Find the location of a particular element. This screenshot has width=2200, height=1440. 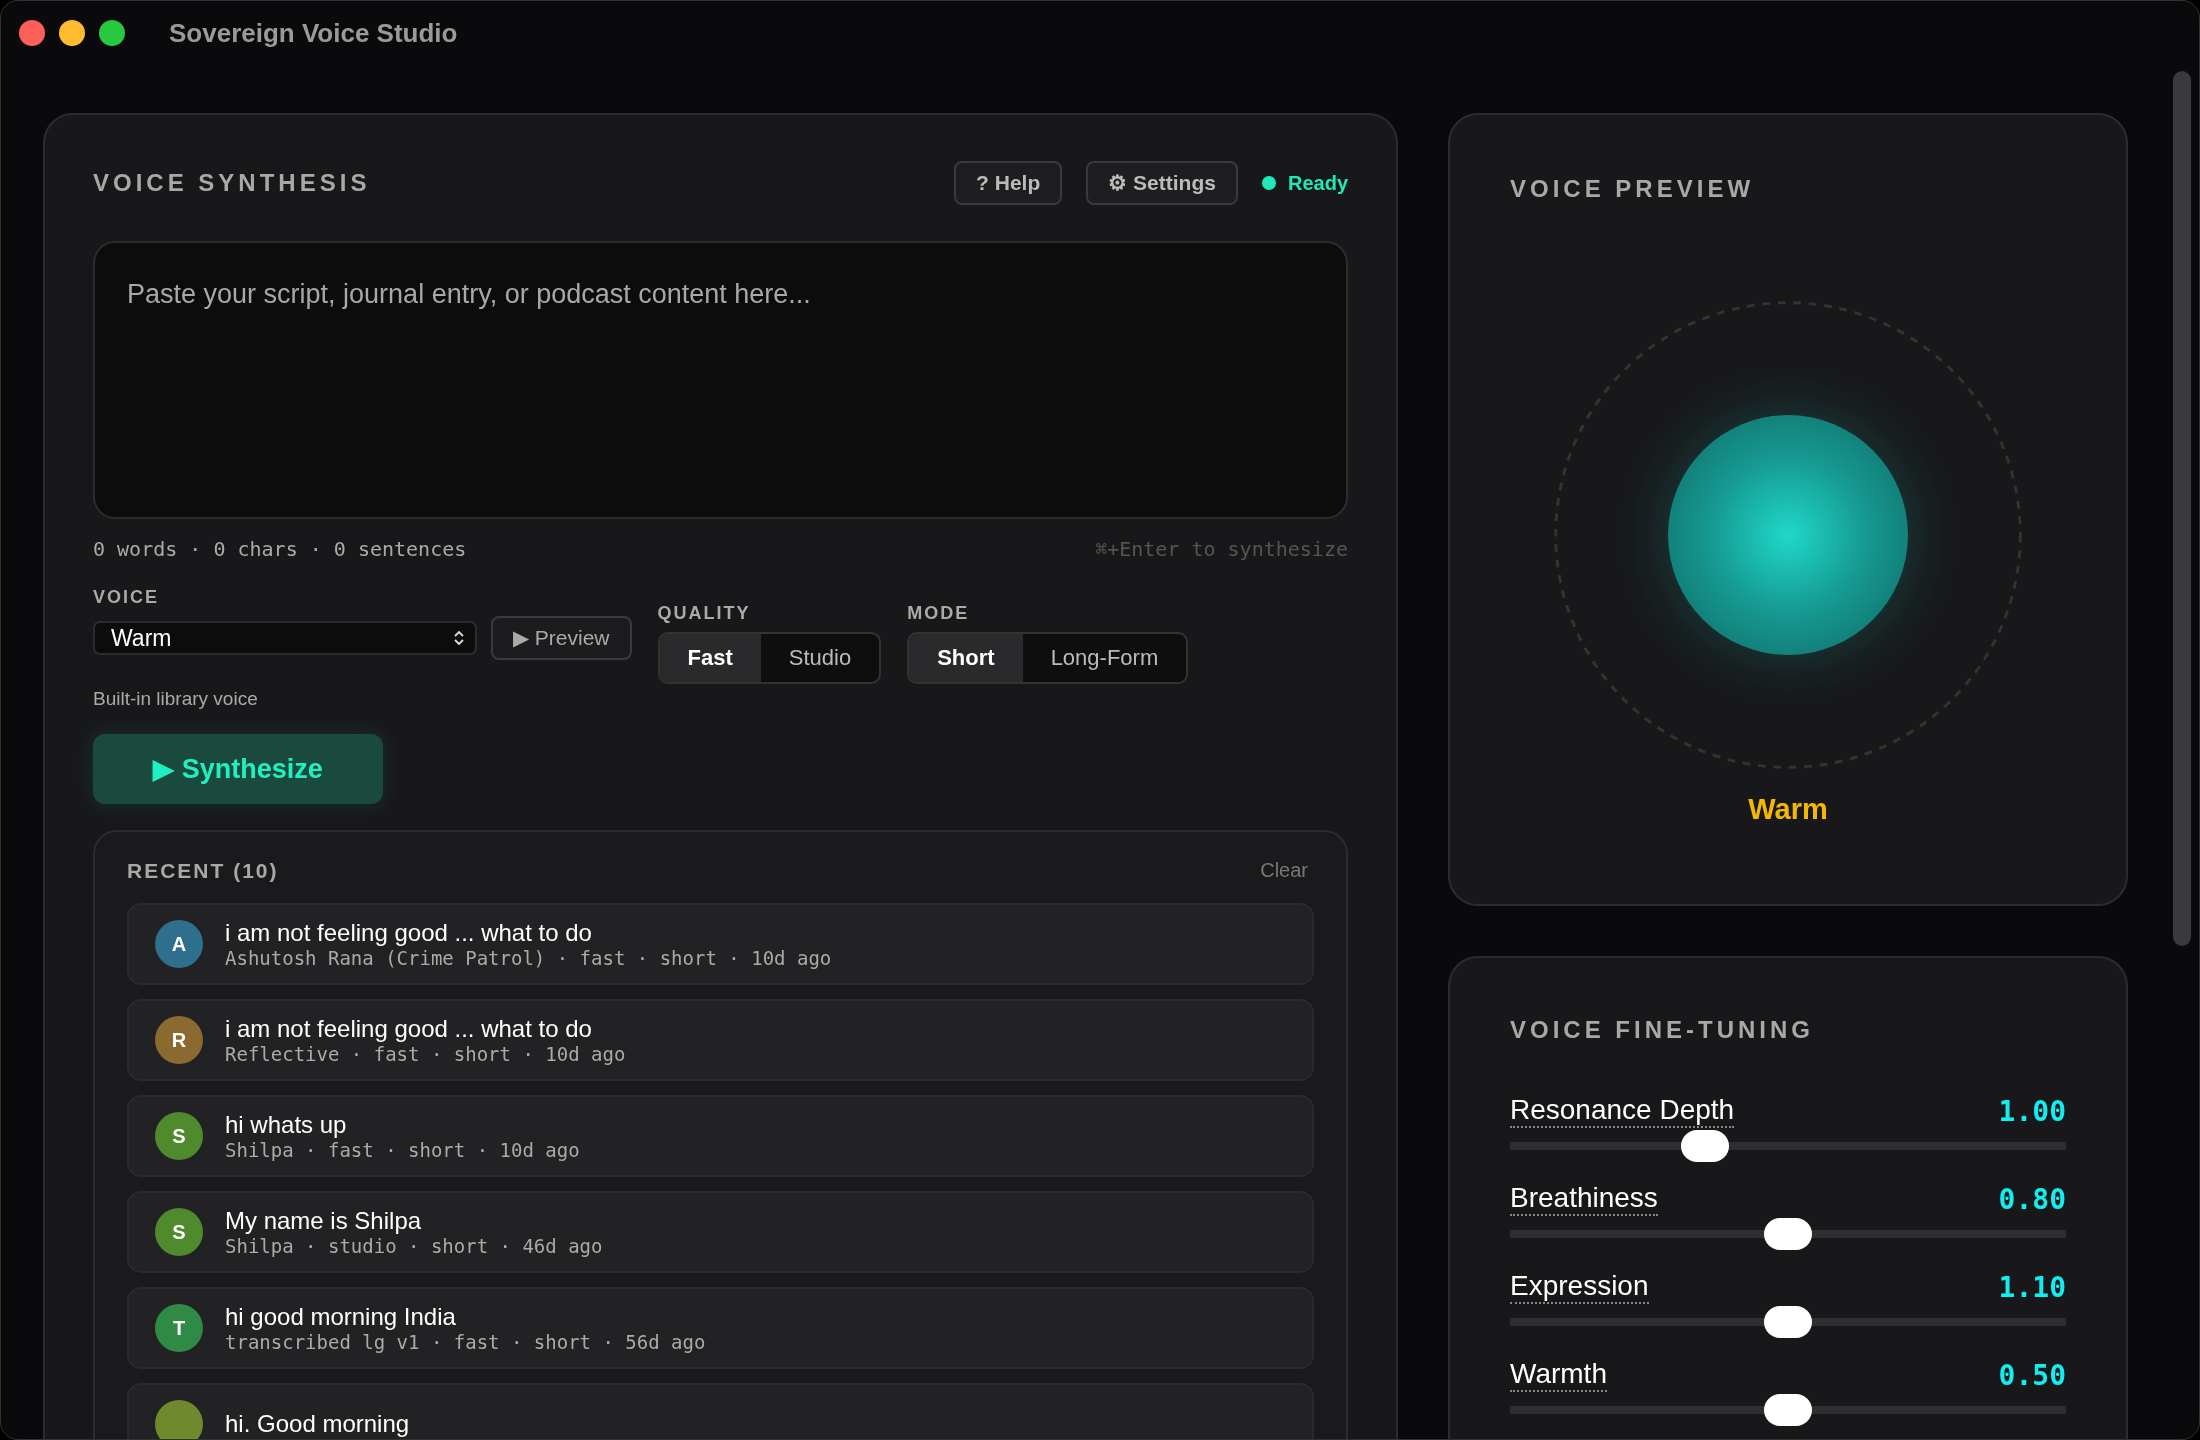

slider-reading: 1.10 is located at coordinates (2032, 1287).